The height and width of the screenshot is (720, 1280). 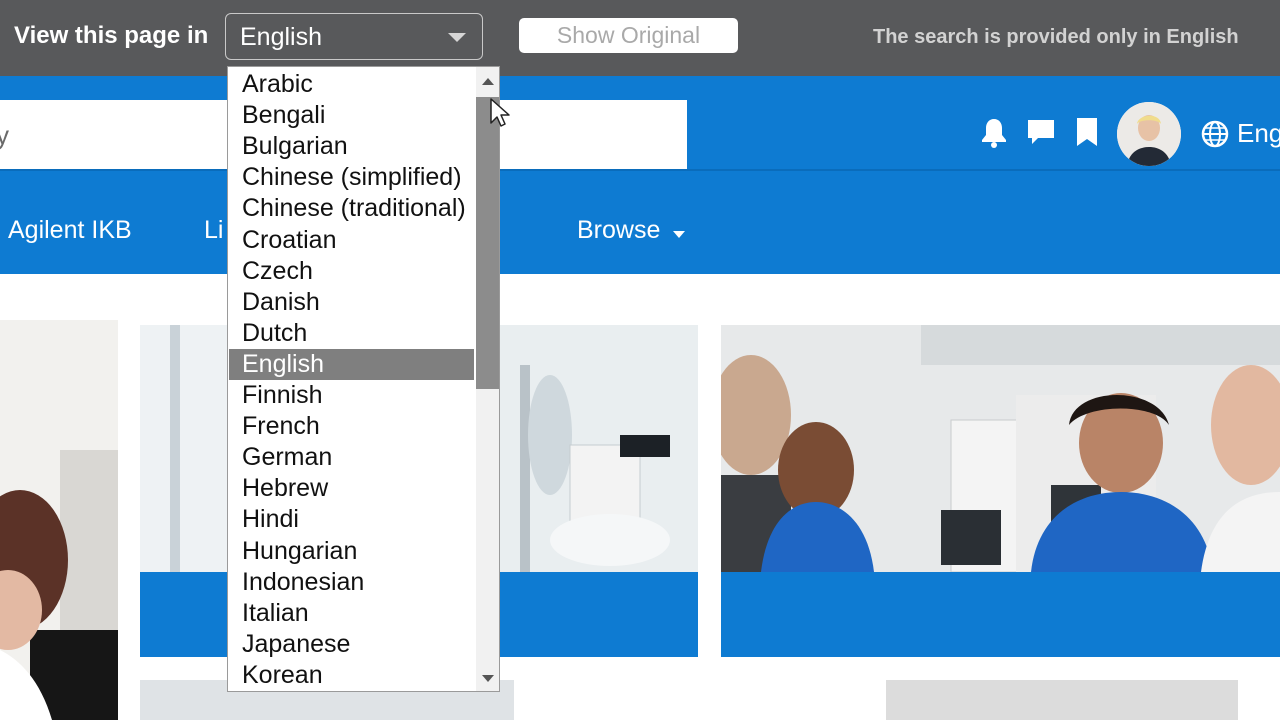 What do you see at coordinates (351, 395) in the screenshot?
I see `language-option: Finnish` at bounding box center [351, 395].